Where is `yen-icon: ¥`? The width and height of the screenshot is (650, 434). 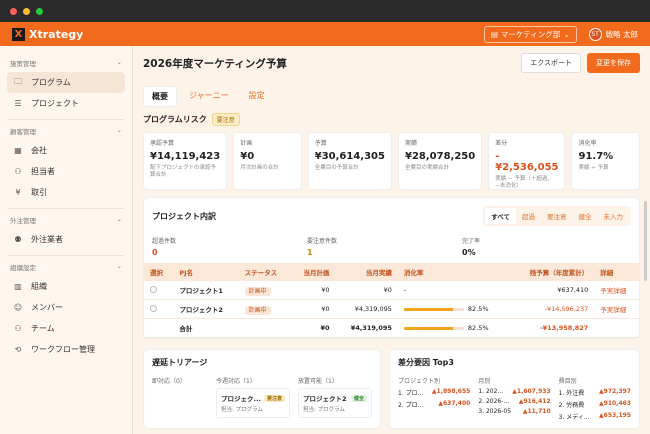 yen-icon: ¥ is located at coordinates (18, 192).